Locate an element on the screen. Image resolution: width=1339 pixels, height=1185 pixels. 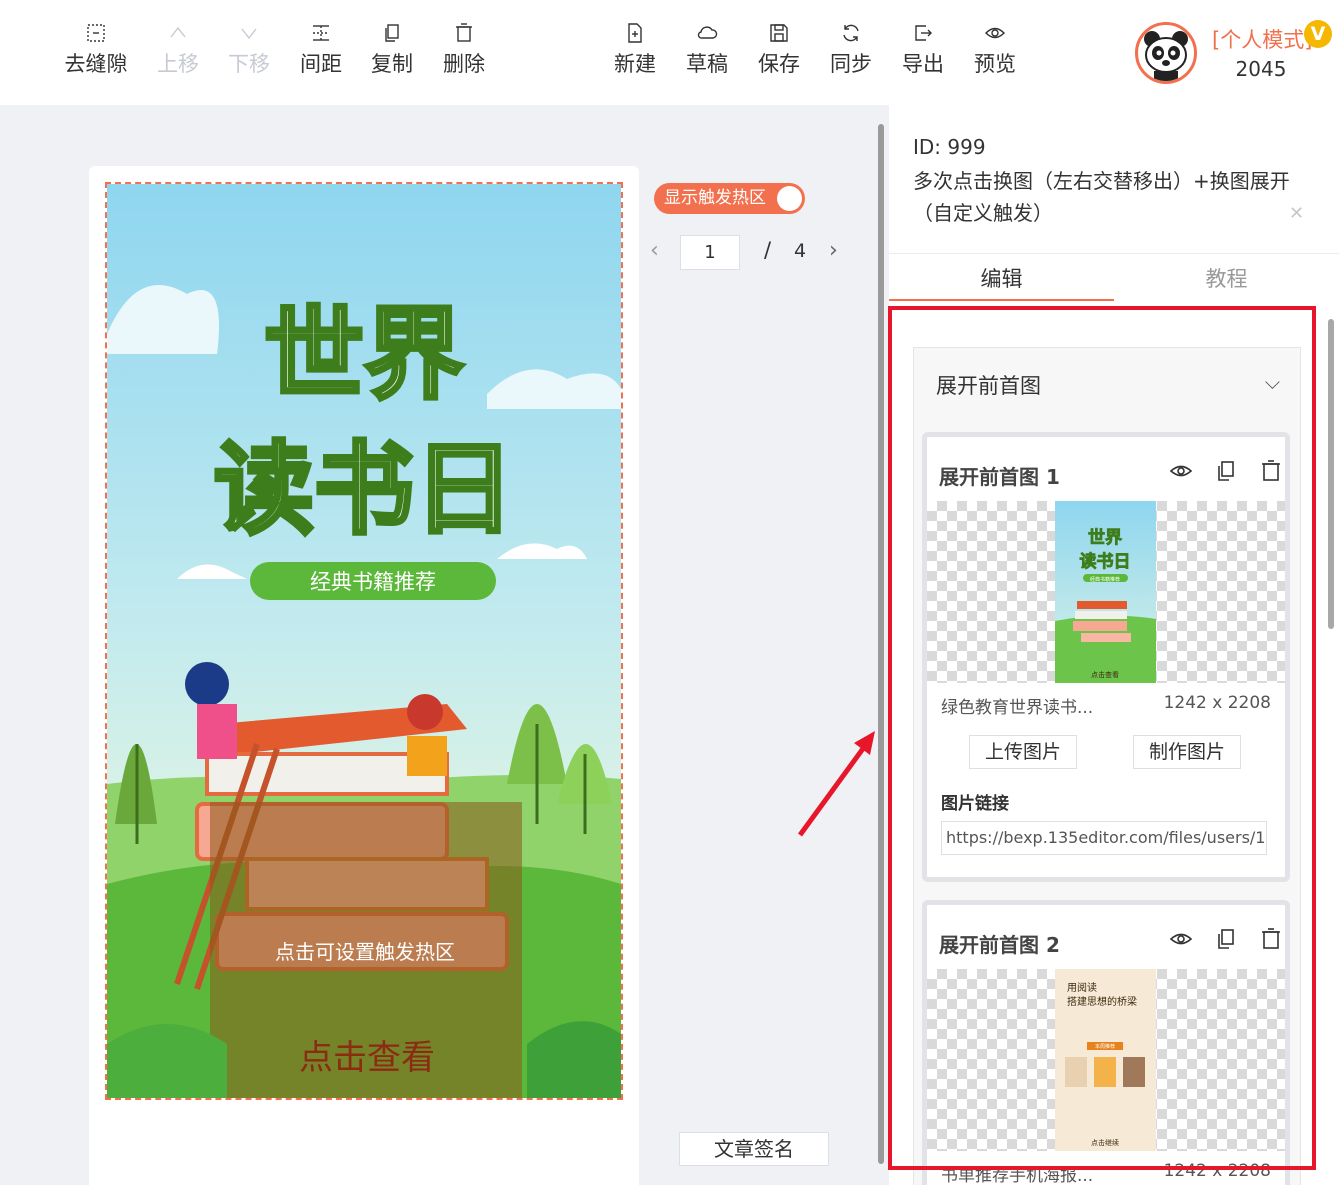
thumbnail-illustration: 世界 读书日 经典书籍推荐 点击查看 is located at coordinates (1105, 592).